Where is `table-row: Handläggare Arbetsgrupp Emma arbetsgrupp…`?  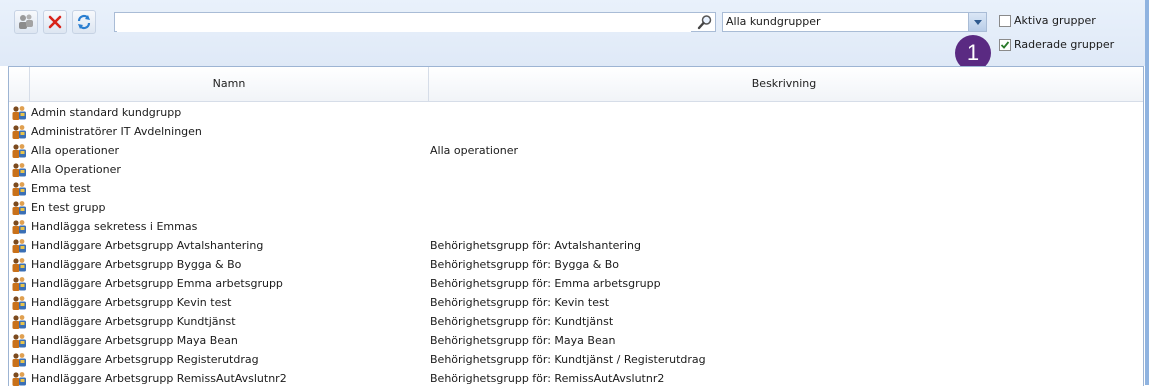
table-row: Handläggare Arbetsgrupp Emma arbetsgrupp… is located at coordinates (576, 284).